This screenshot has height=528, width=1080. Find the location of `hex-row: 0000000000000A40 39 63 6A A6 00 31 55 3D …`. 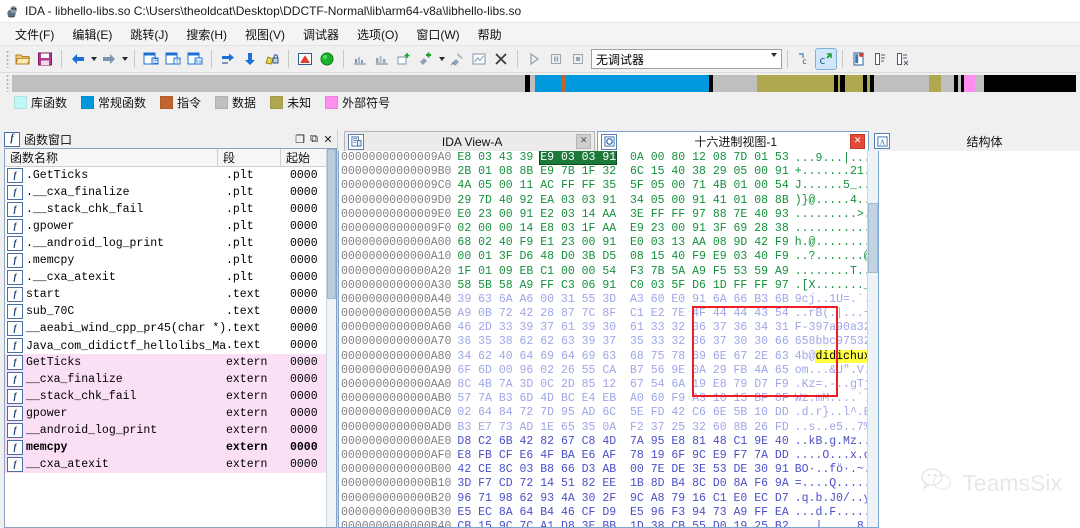

hex-row: 0000000000000A40 39 63 6A A6 00 31 55 3D … is located at coordinates (603, 300).